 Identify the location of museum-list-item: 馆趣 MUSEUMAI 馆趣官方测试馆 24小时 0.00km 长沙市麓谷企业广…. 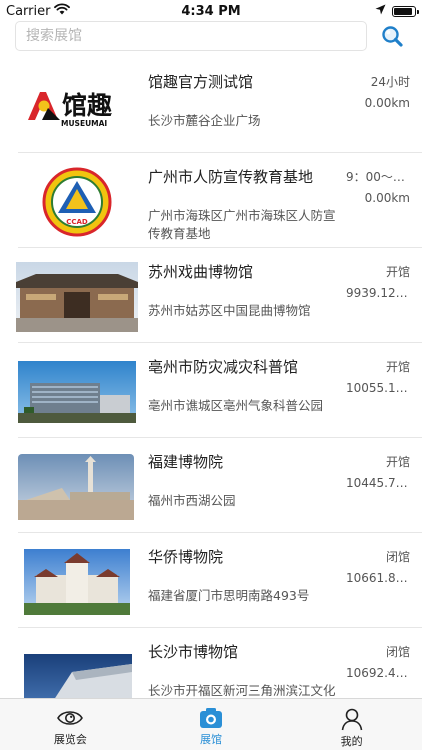
(211, 105).